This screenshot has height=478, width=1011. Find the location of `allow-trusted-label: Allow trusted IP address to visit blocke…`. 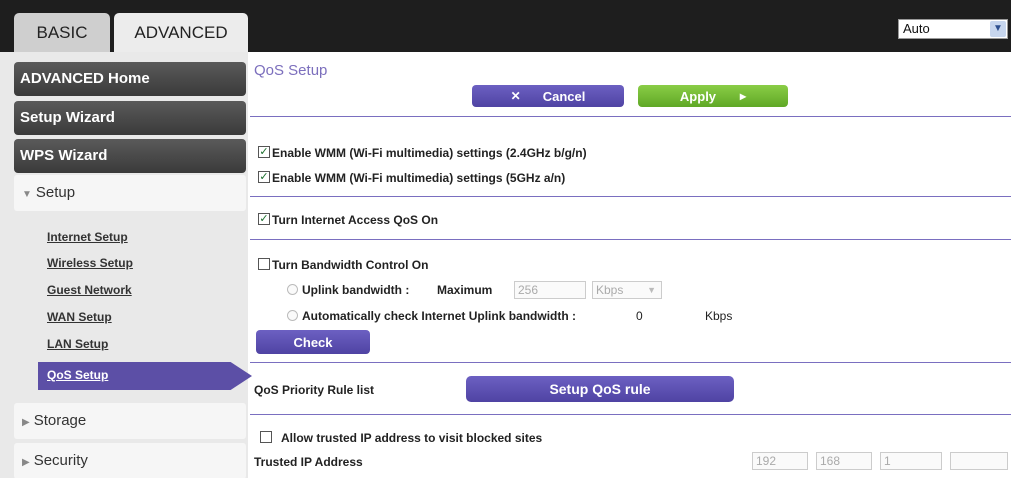

allow-trusted-label: Allow trusted IP address to visit blocke… is located at coordinates (412, 438).